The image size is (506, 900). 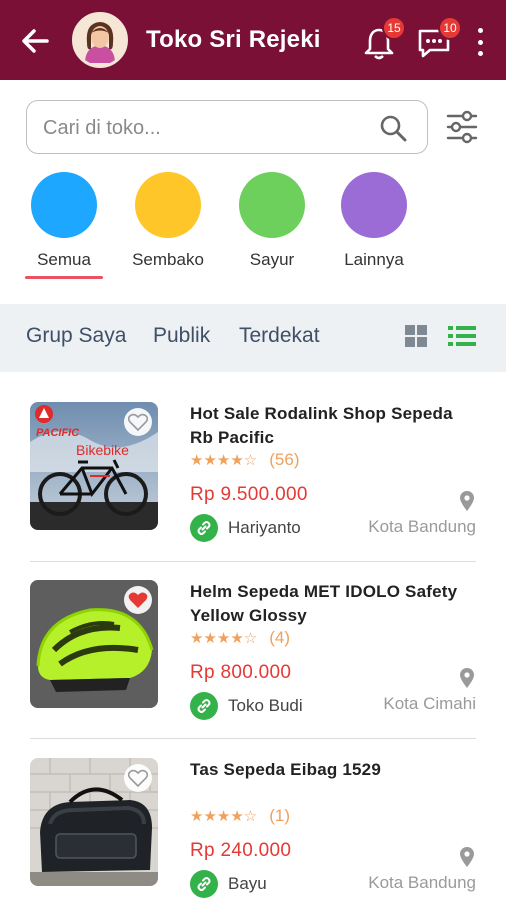 I want to click on more-options-button, so click(x=480, y=42).